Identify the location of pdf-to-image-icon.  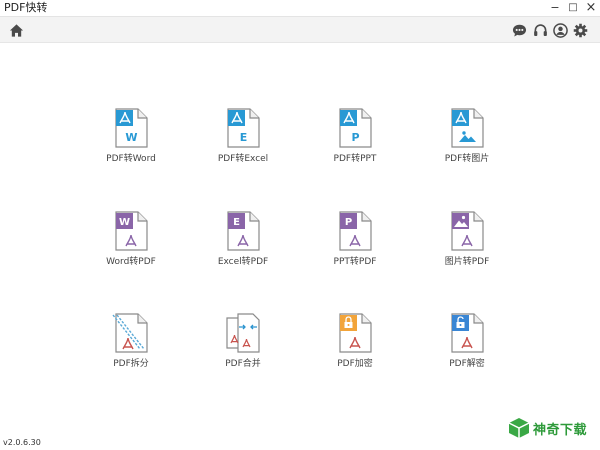
(467, 128).